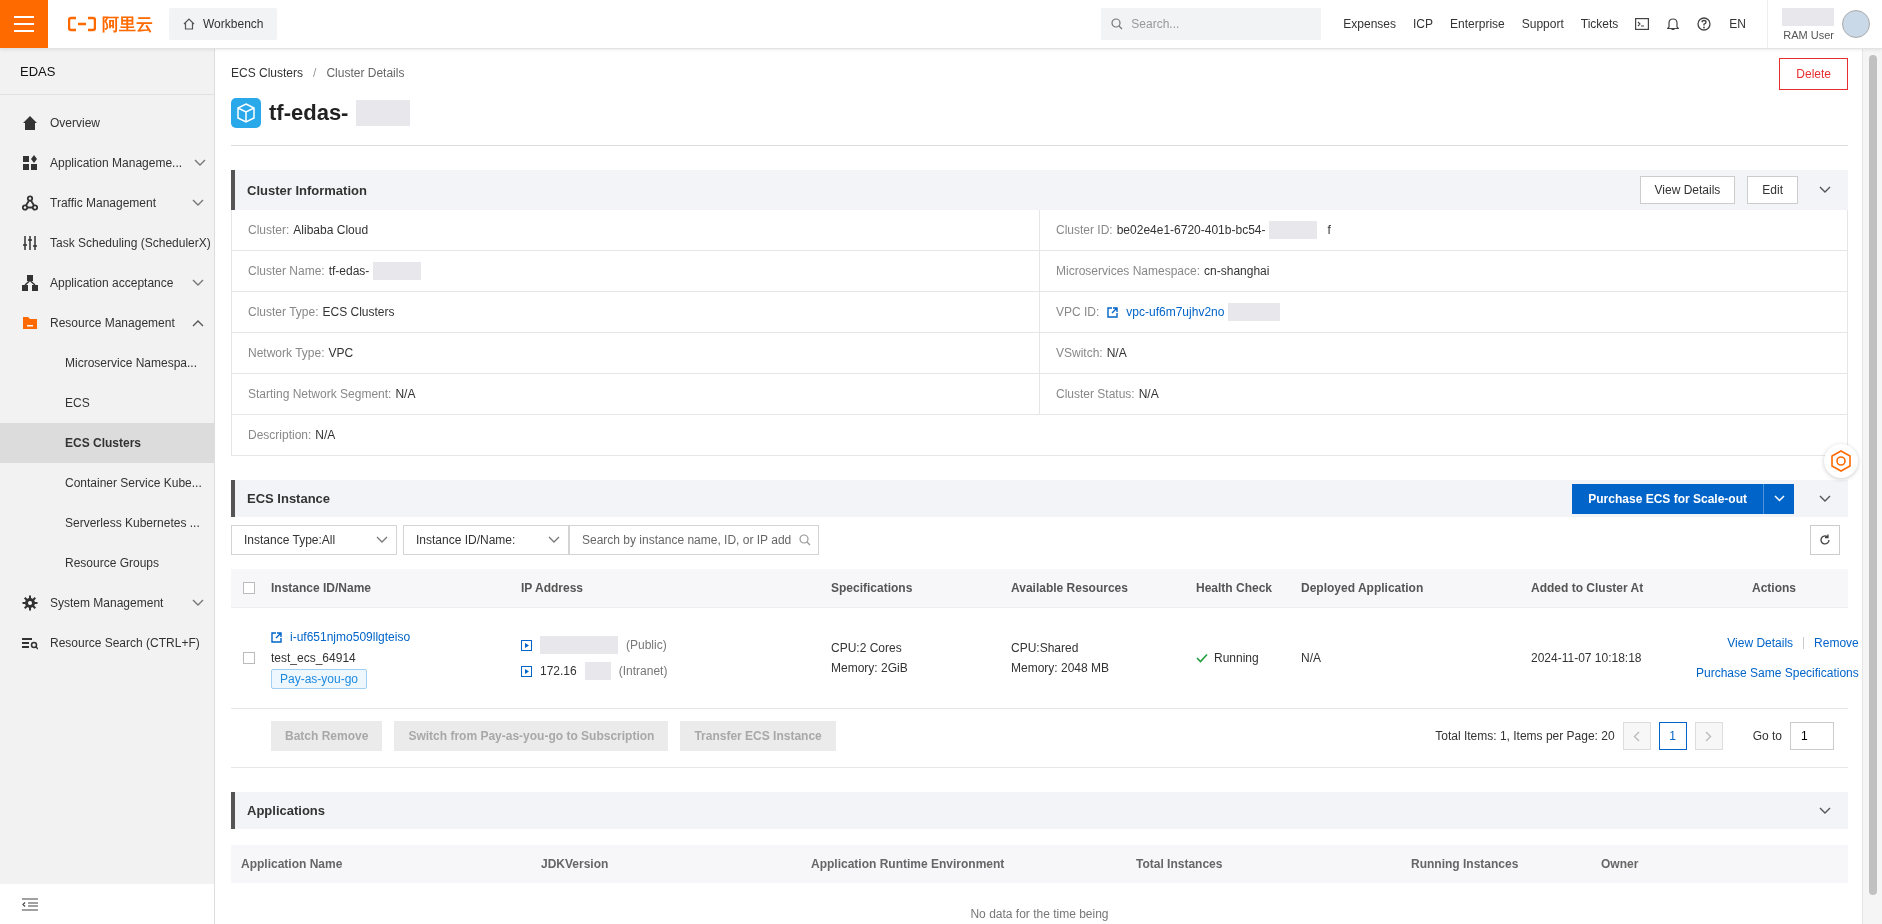  I want to click on bell-icon, so click(1673, 24).